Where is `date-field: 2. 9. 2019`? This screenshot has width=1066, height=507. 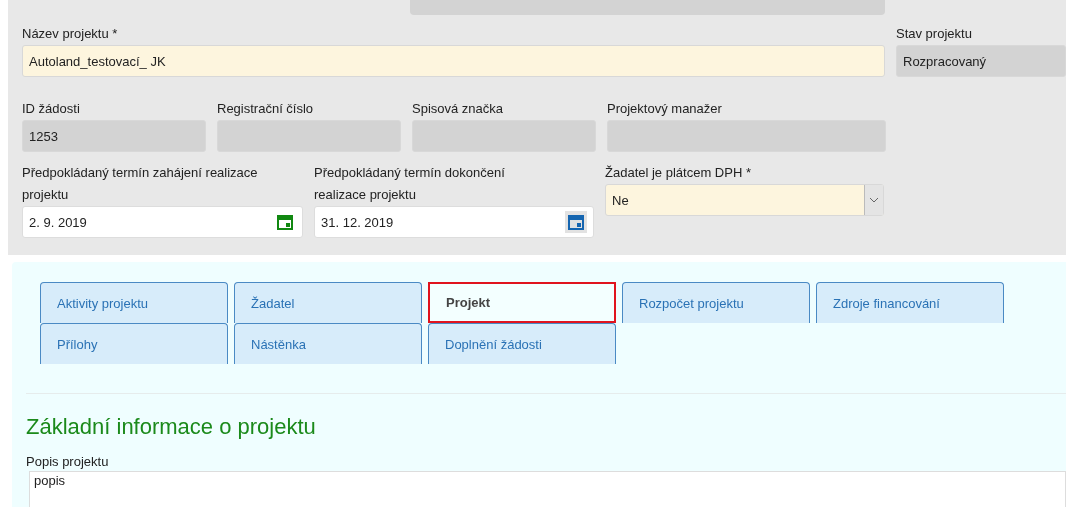 date-field: 2. 9. 2019 is located at coordinates (162, 222).